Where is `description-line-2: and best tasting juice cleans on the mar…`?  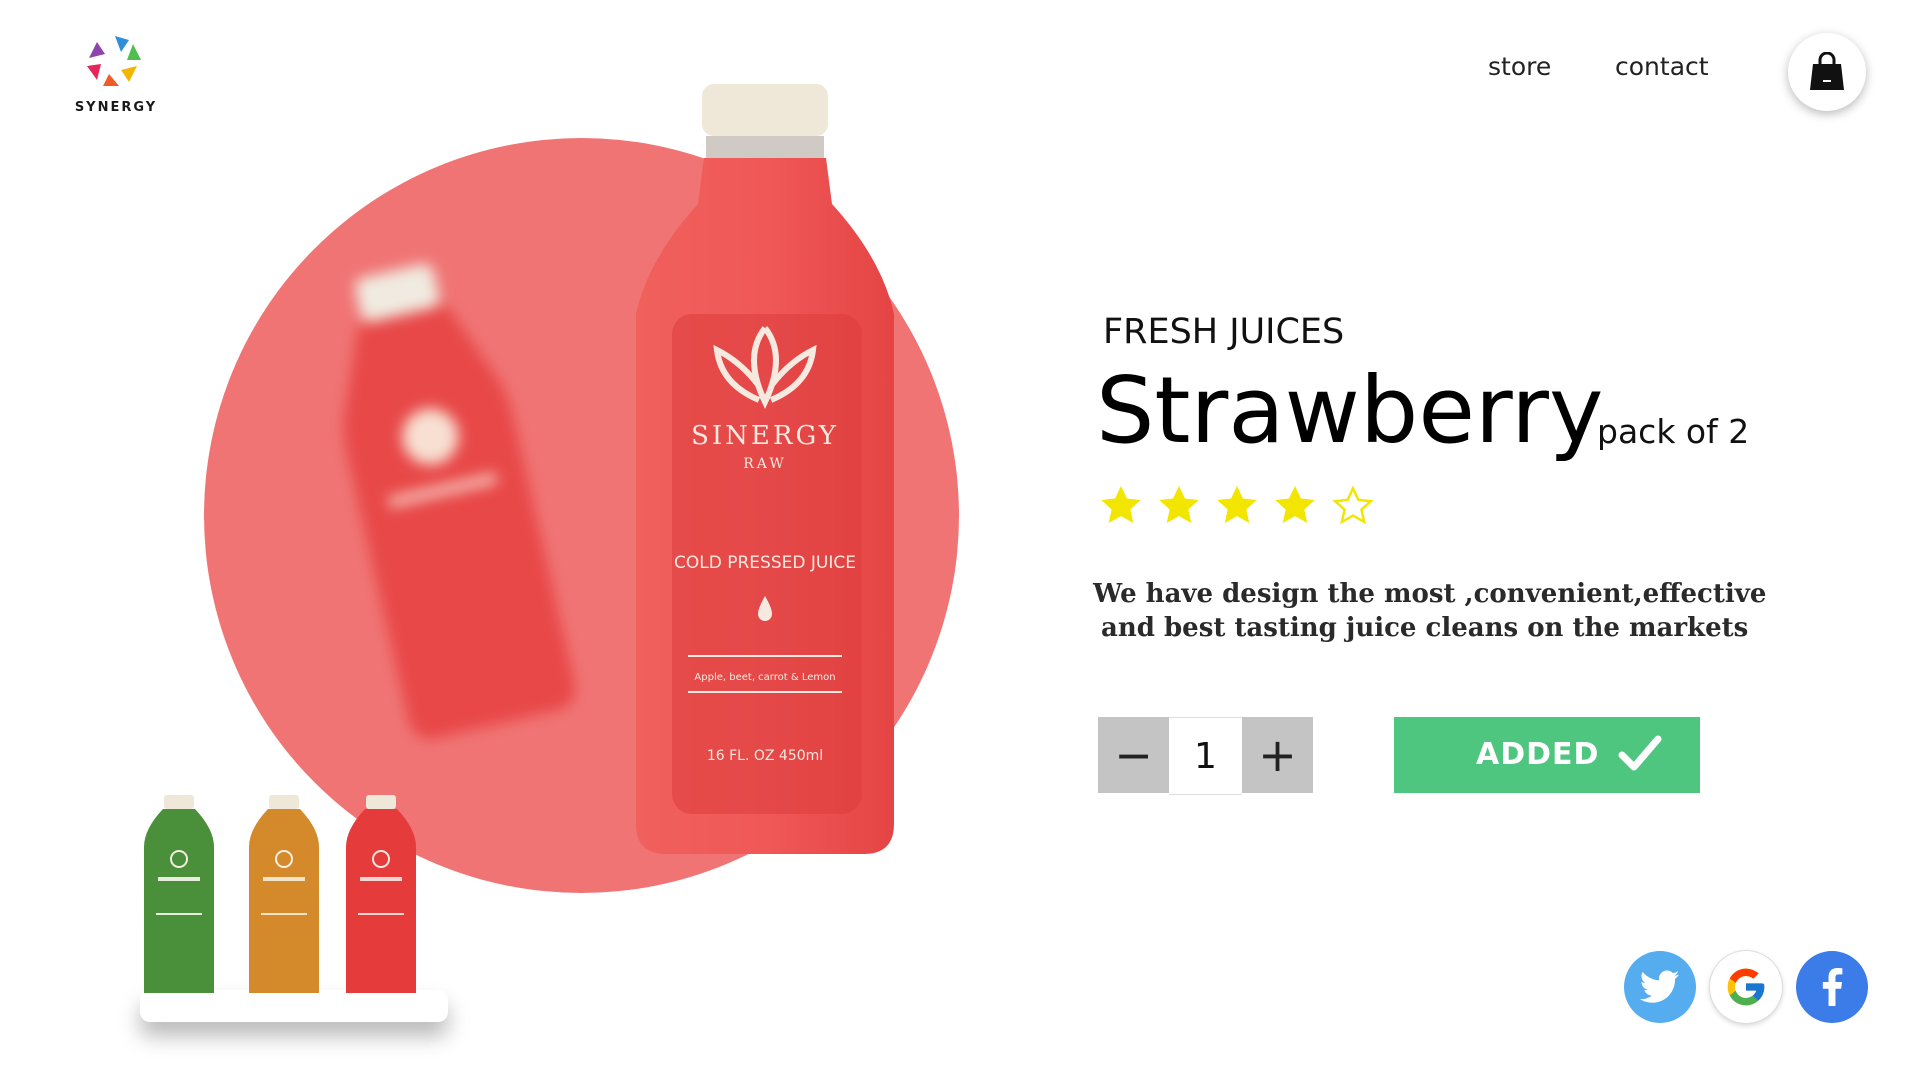
description-line-2: and best tasting juice cleans on the mar… is located at coordinates (1425, 628).